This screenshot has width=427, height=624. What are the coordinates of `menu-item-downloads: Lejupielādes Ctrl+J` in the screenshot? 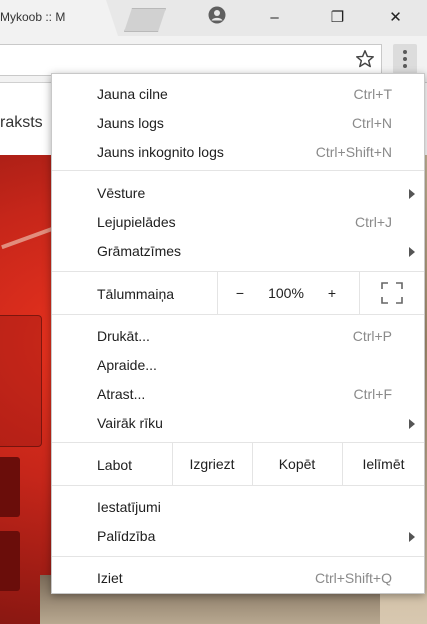 It's located at (238, 222).